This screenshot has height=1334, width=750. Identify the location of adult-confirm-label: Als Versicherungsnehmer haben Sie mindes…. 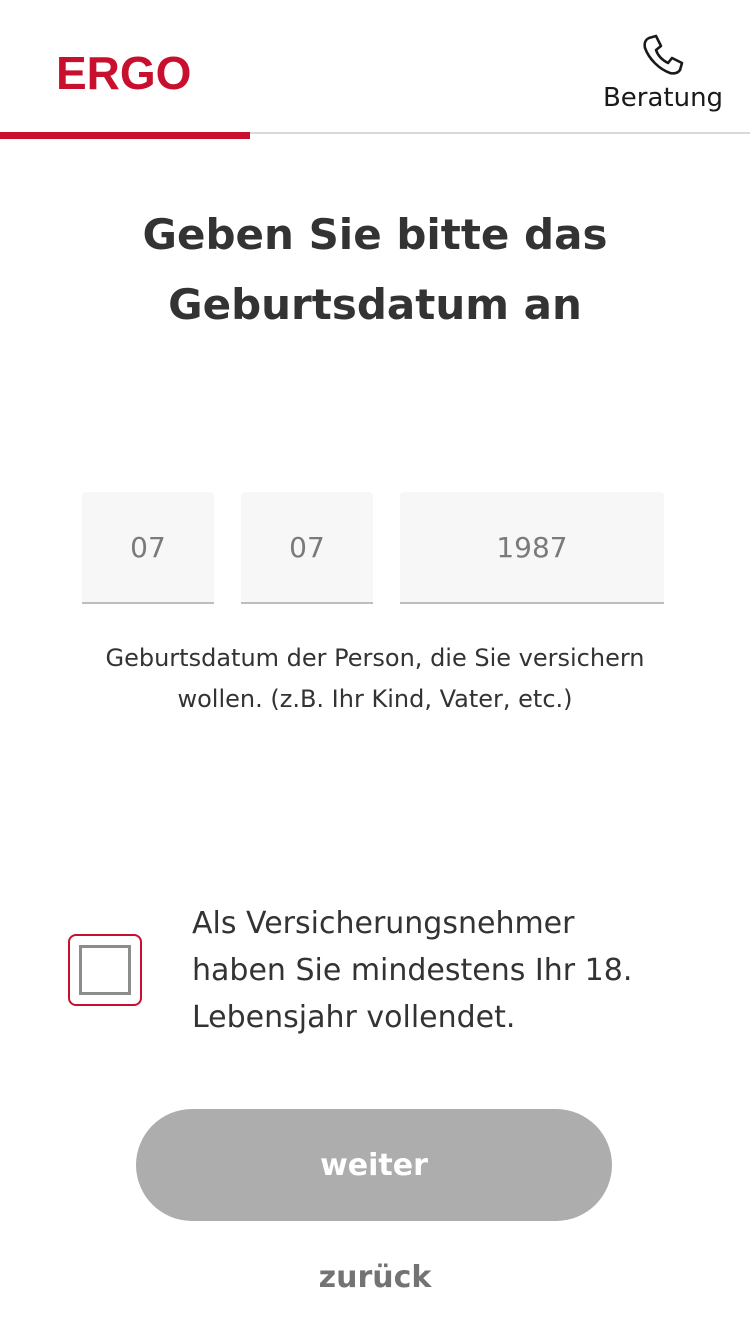
(432, 970).